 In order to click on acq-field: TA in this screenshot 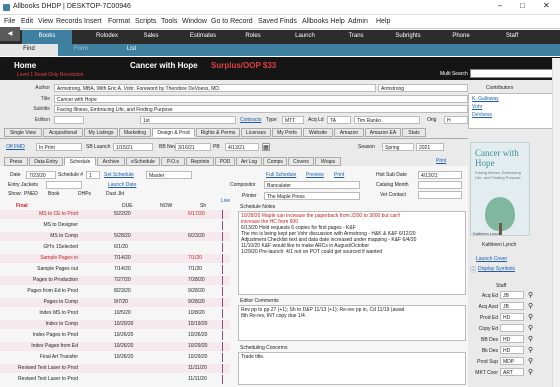, I will do `click(339, 120)`.